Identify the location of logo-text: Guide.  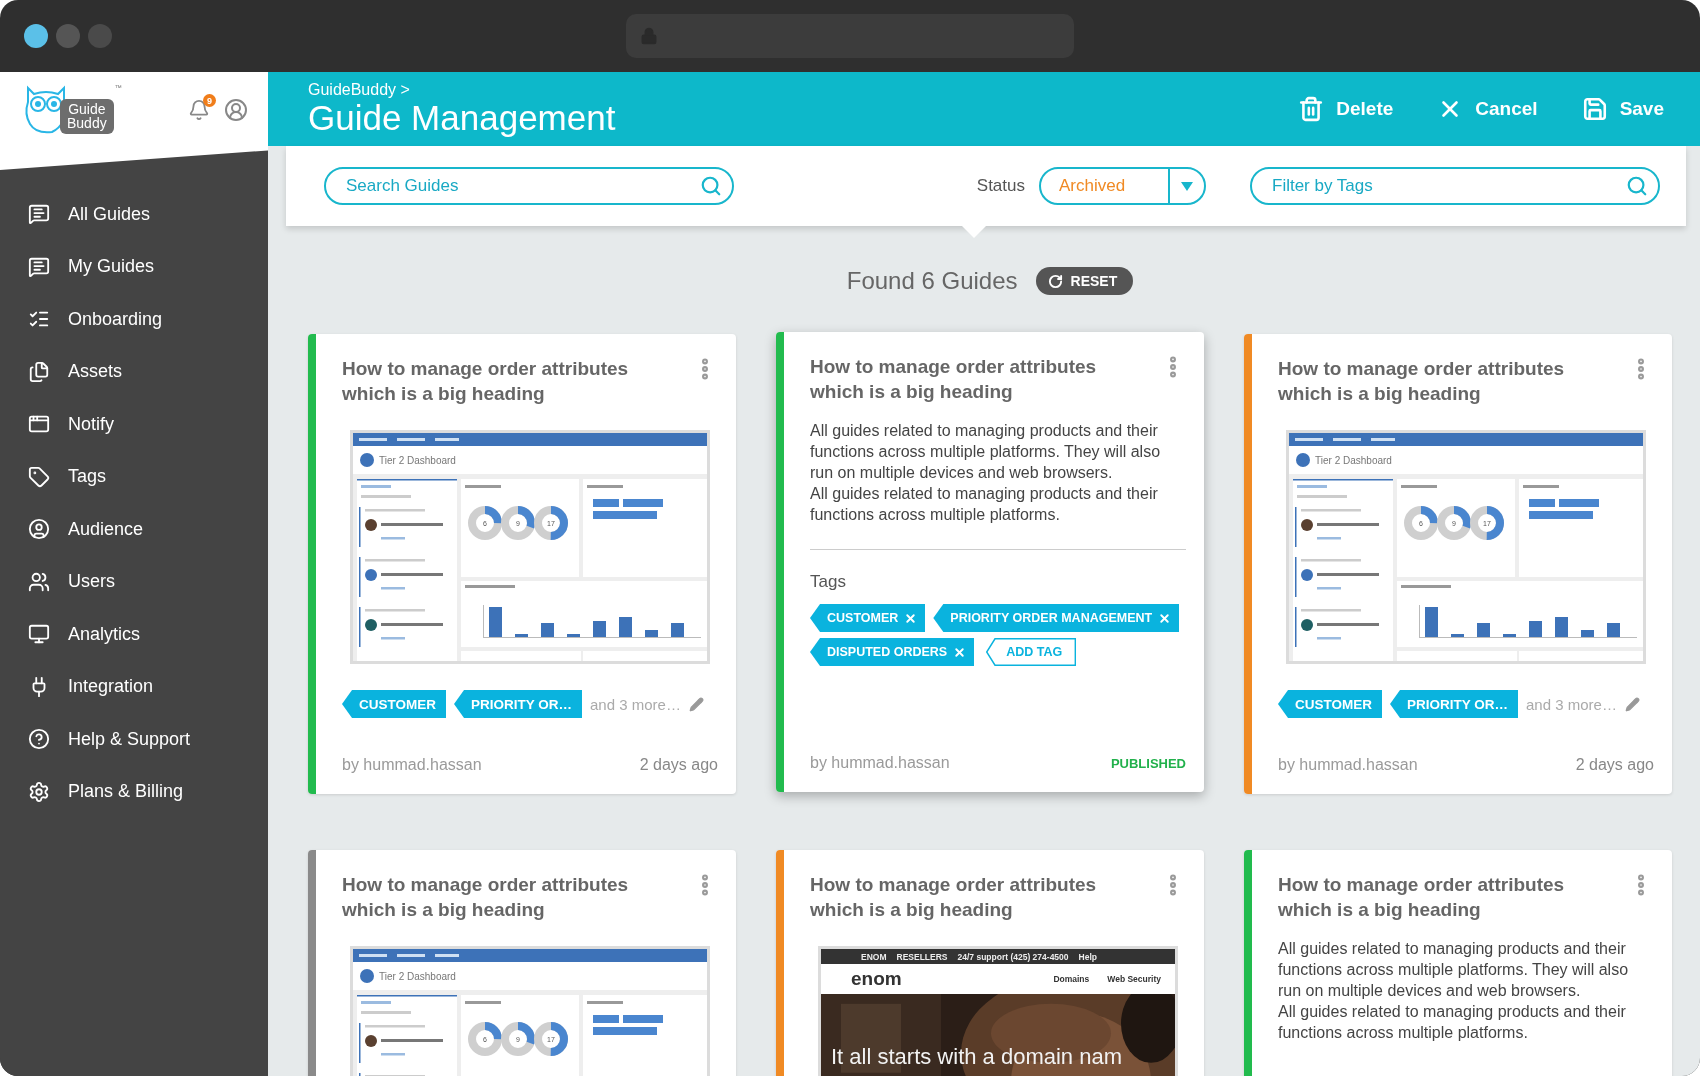
(87, 109).